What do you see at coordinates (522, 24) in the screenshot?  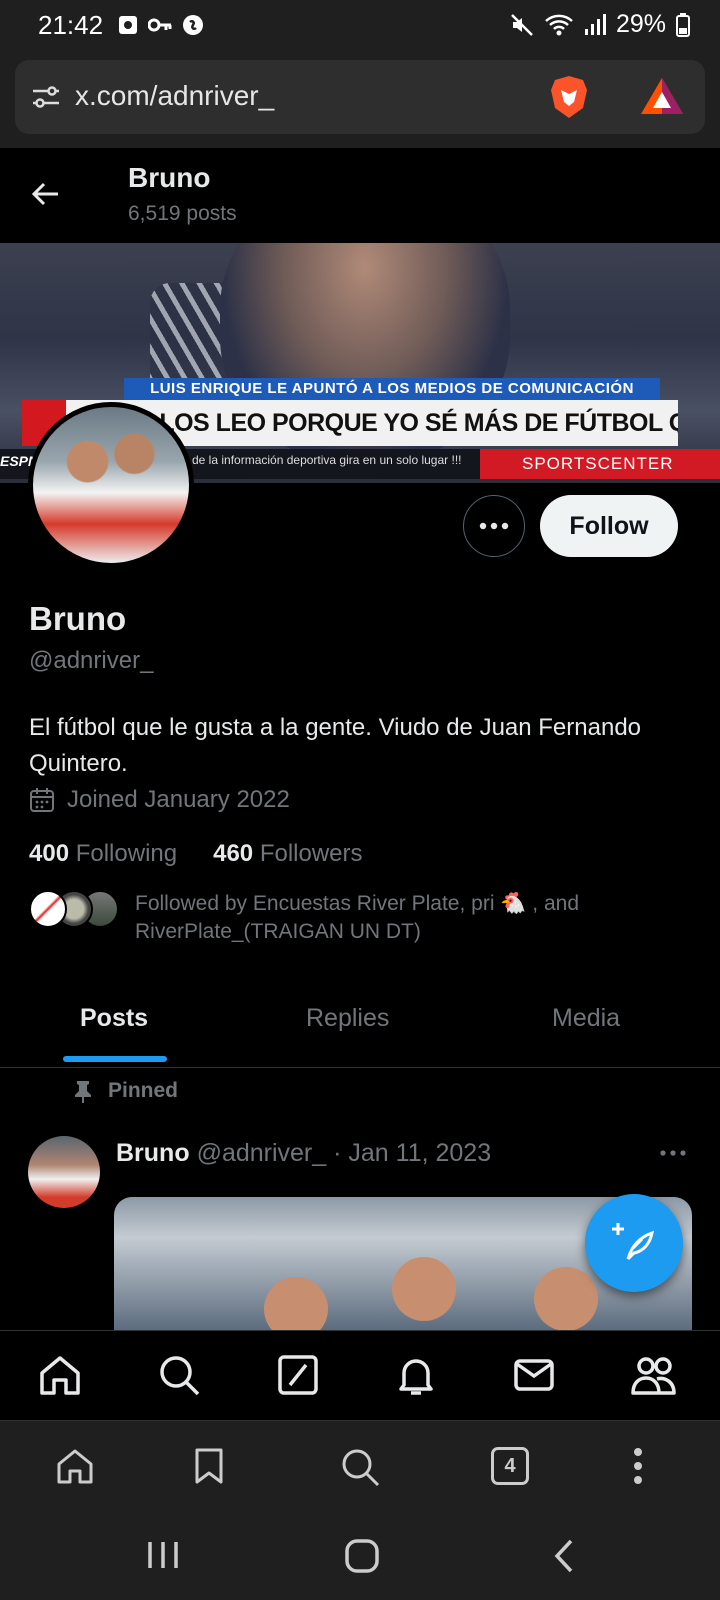 I see `mute-icon` at bounding box center [522, 24].